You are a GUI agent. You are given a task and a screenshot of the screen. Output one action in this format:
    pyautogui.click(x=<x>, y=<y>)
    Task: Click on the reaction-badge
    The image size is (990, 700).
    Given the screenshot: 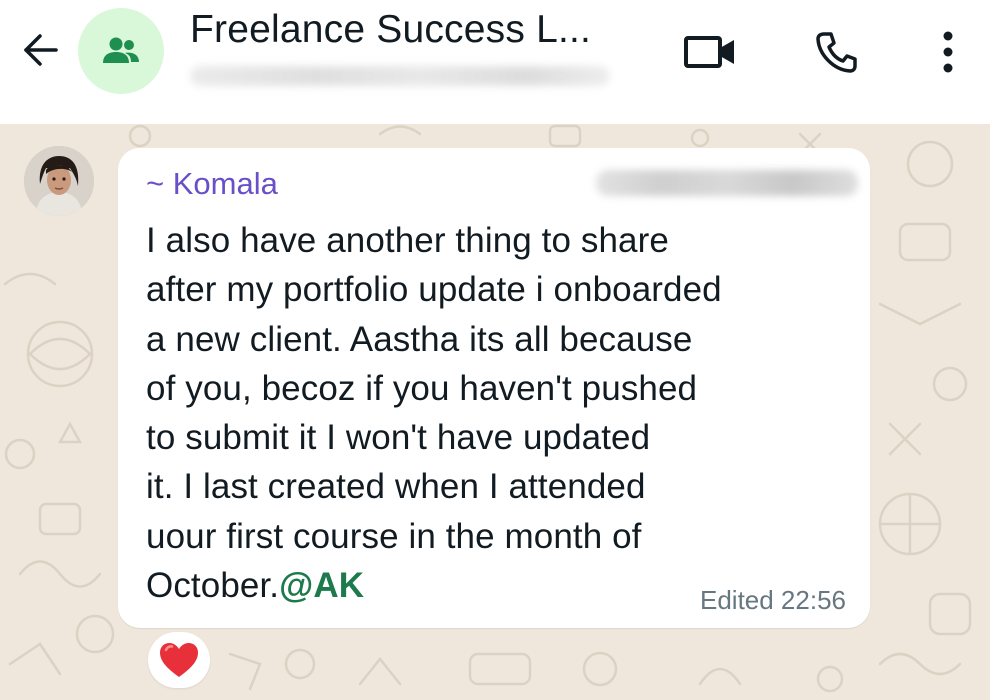 What is the action you would take?
    pyautogui.click(x=179, y=660)
    